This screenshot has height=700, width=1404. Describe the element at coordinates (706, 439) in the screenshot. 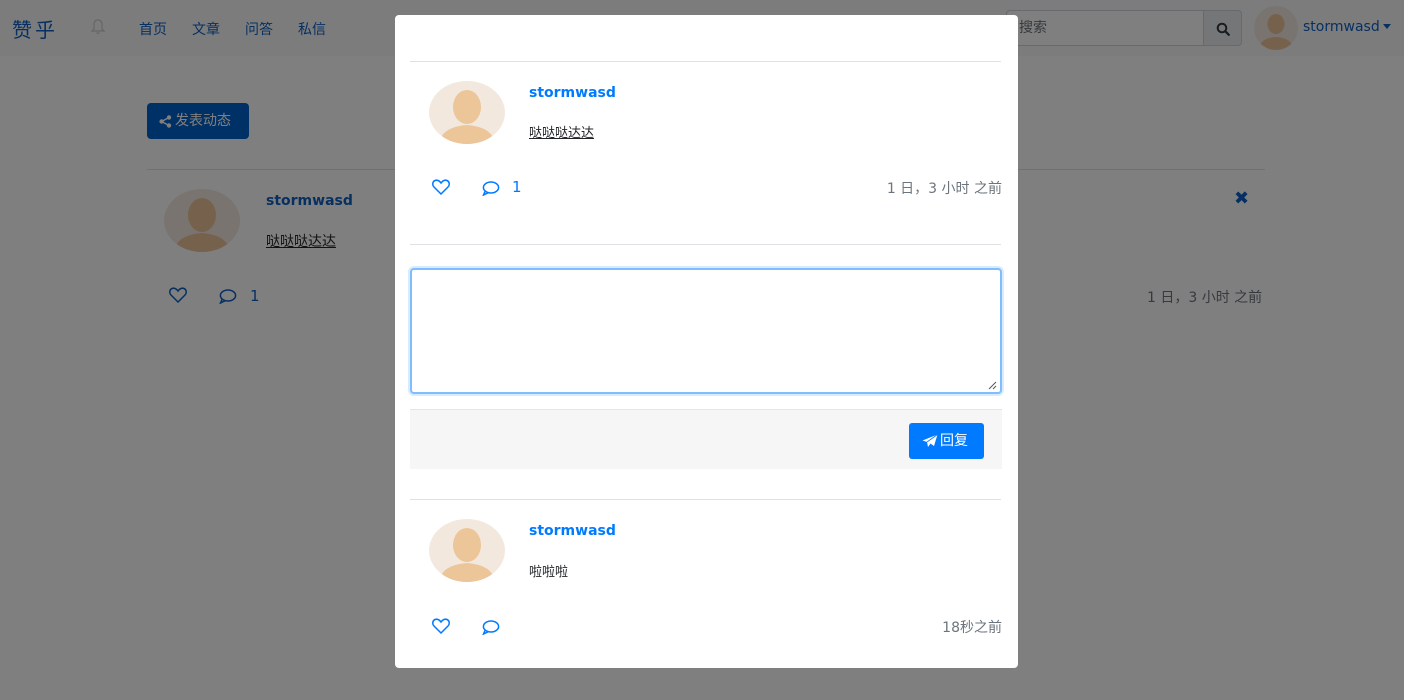

I see `reply-footer: 回复` at that location.